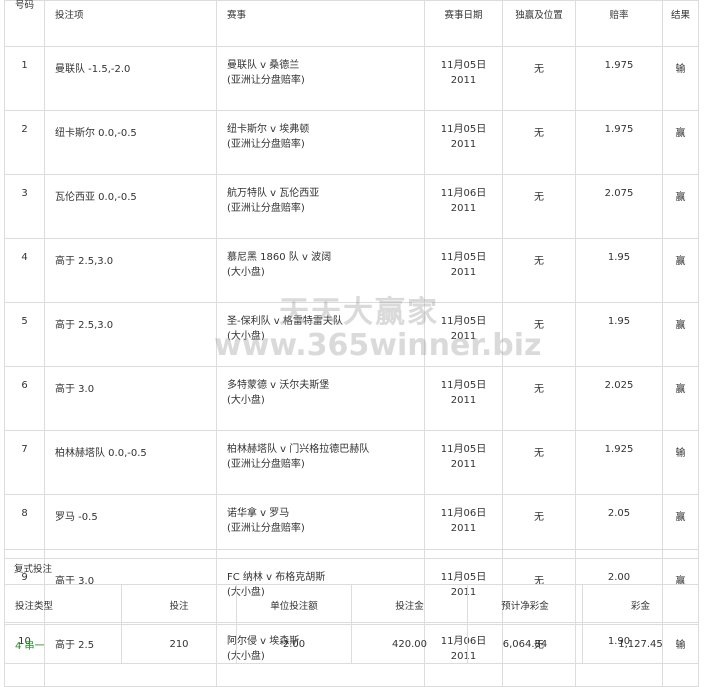 Image resolution: width=707 pixels, height=687 pixels. What do you see at coordinates (279, 257) in the screenshot?
I see `event-name: 慕尼黑 1860 队 v 波阔` at bounding box center [279, 257].